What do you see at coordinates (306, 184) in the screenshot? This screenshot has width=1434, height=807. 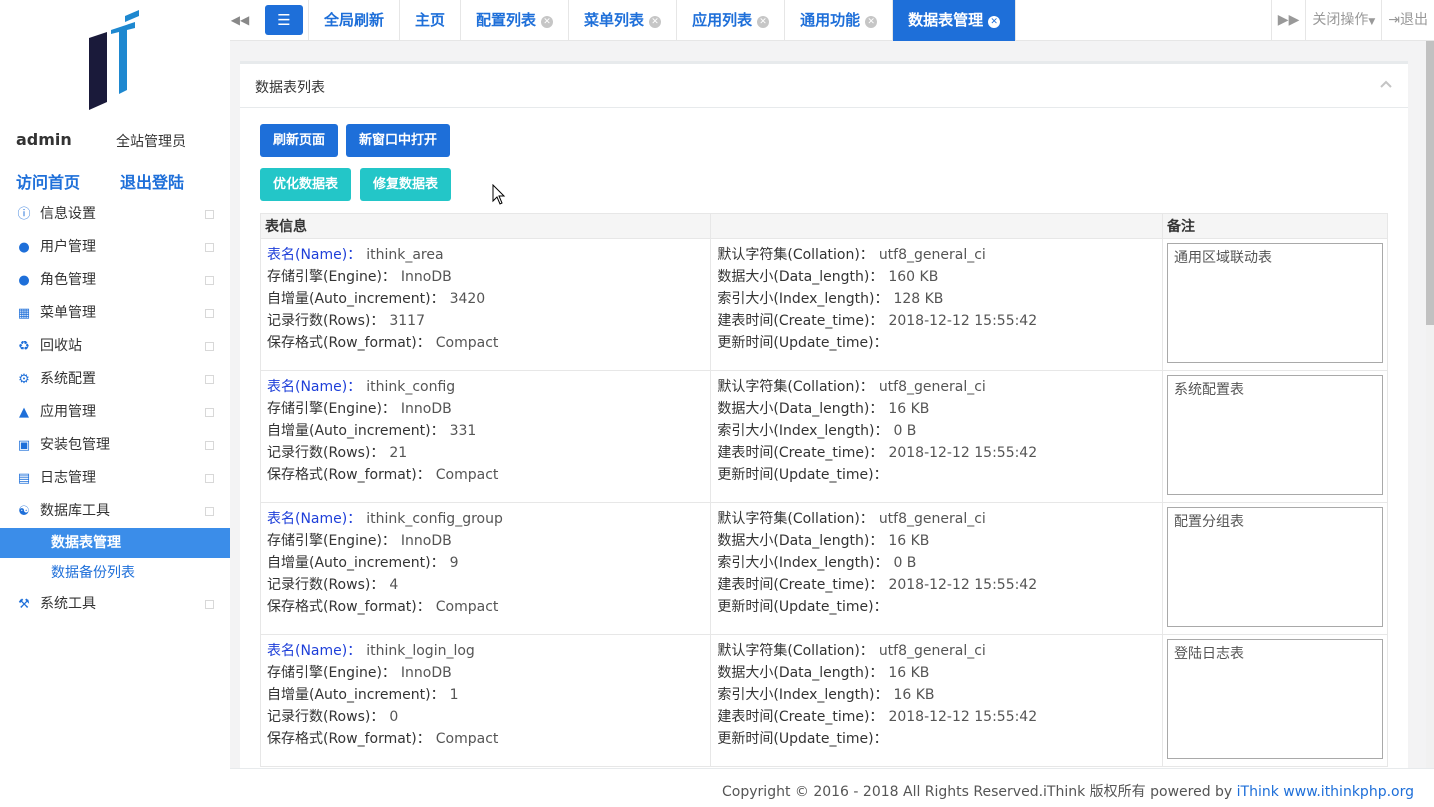 I see `optimize-table-button: 优化数据表` at bounding box center [306, 184].